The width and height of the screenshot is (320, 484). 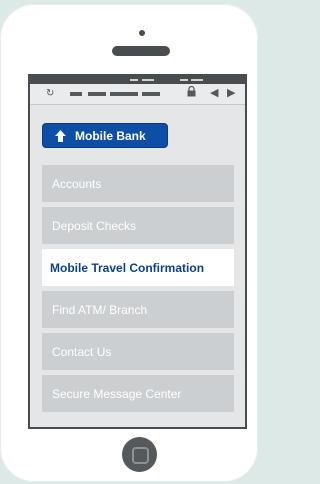 What do you see at coordinates (50, 94) in the screenshot?
I see `reload-icon: ↻` at bounding box center [50, 94].